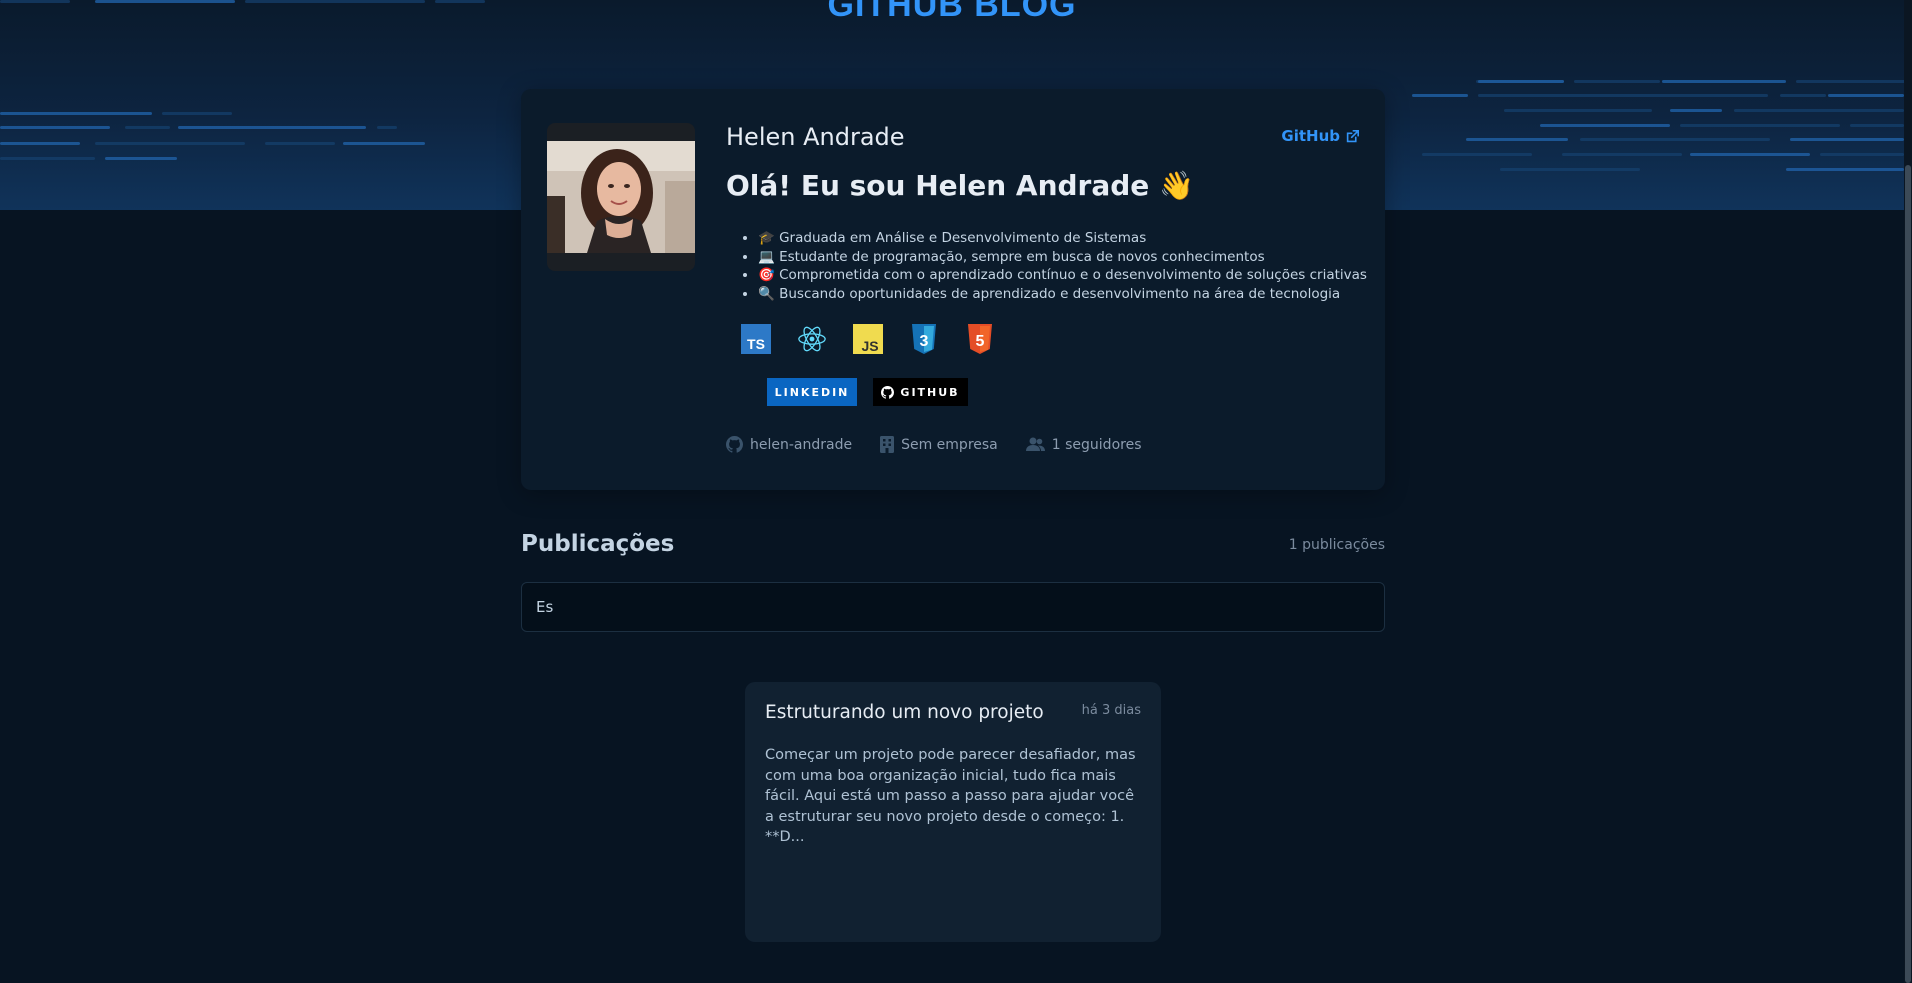  I want to click on linkedin-badge: LINKEDIN, so click(812, 392).